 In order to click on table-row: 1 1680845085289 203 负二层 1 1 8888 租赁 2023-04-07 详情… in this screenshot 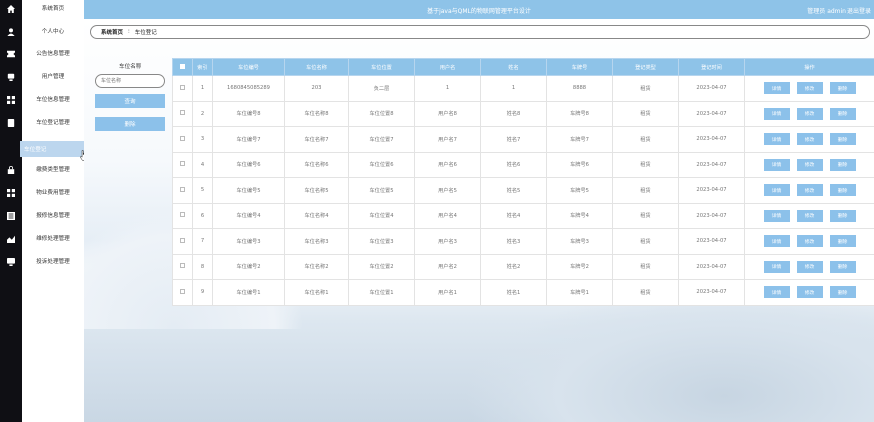, I will do `click(523, 88)`.